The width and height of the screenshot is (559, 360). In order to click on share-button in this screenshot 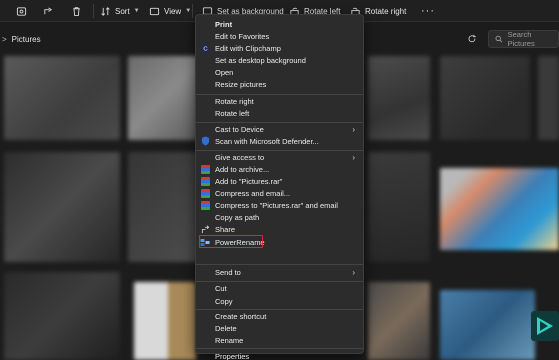, I will do `click(21, 11)`.